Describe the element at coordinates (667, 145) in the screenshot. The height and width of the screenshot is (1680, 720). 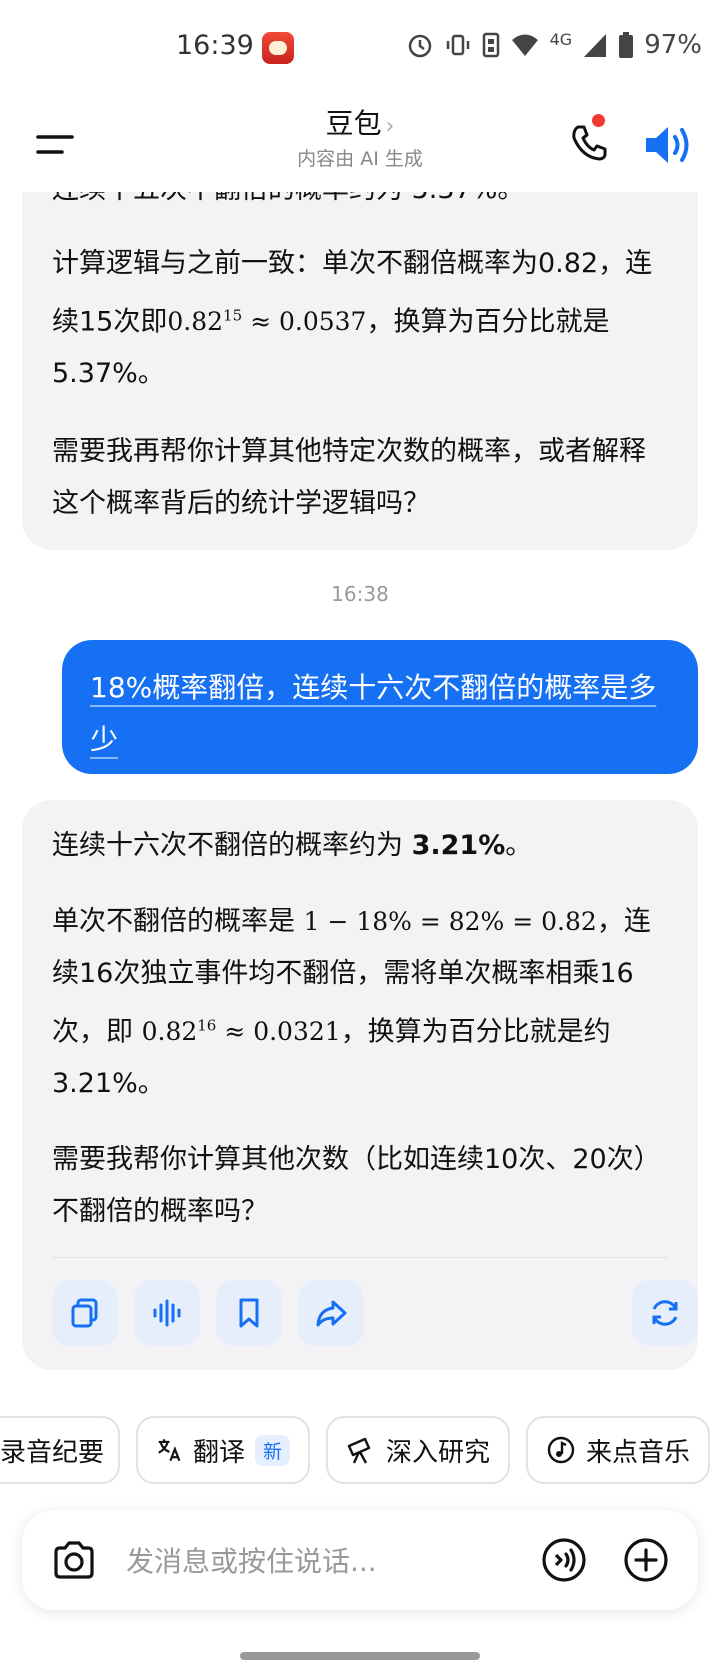
I see `speaker-icon` at that location.